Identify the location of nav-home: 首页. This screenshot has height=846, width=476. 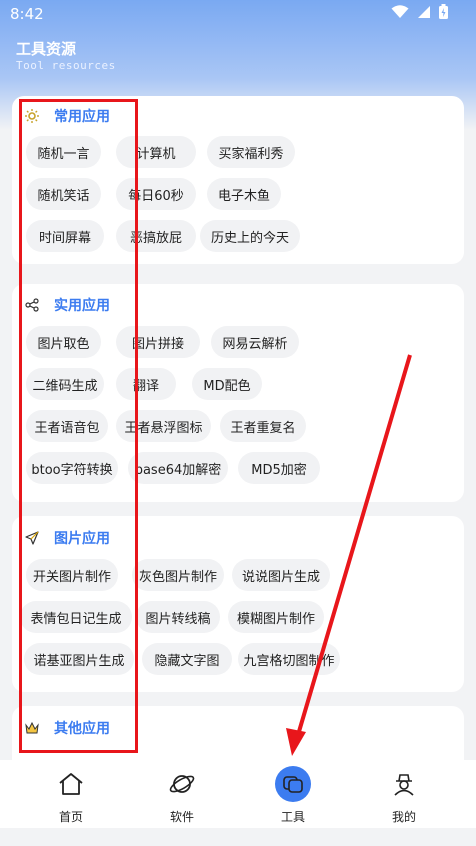
(71, 796).